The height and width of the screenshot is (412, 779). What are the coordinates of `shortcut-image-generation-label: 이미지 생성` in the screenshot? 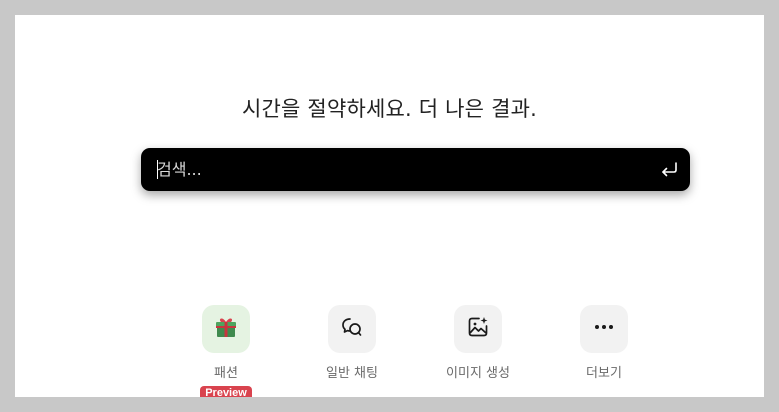 It's located at (478, 373).